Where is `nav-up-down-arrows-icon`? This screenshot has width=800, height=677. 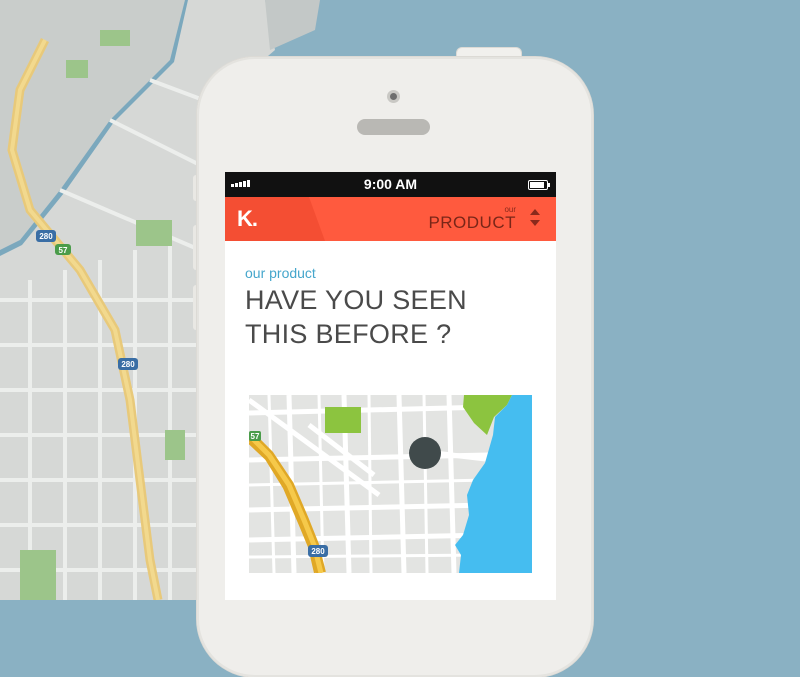 nav-up-down-arrows-icon is located at coordinates (536, 219).